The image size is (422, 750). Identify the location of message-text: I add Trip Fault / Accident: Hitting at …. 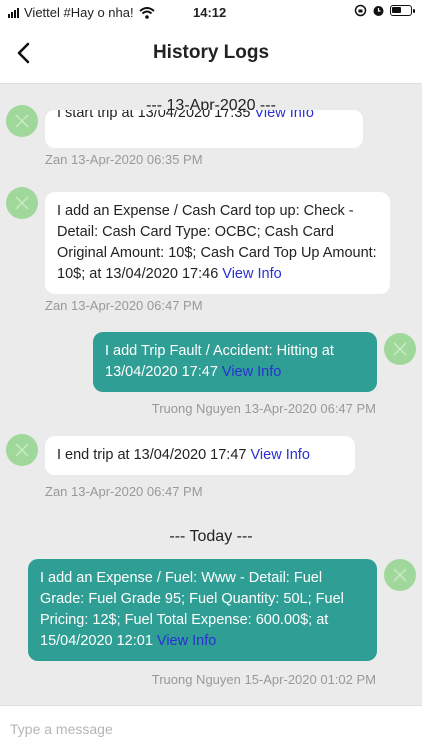
(219, 361).